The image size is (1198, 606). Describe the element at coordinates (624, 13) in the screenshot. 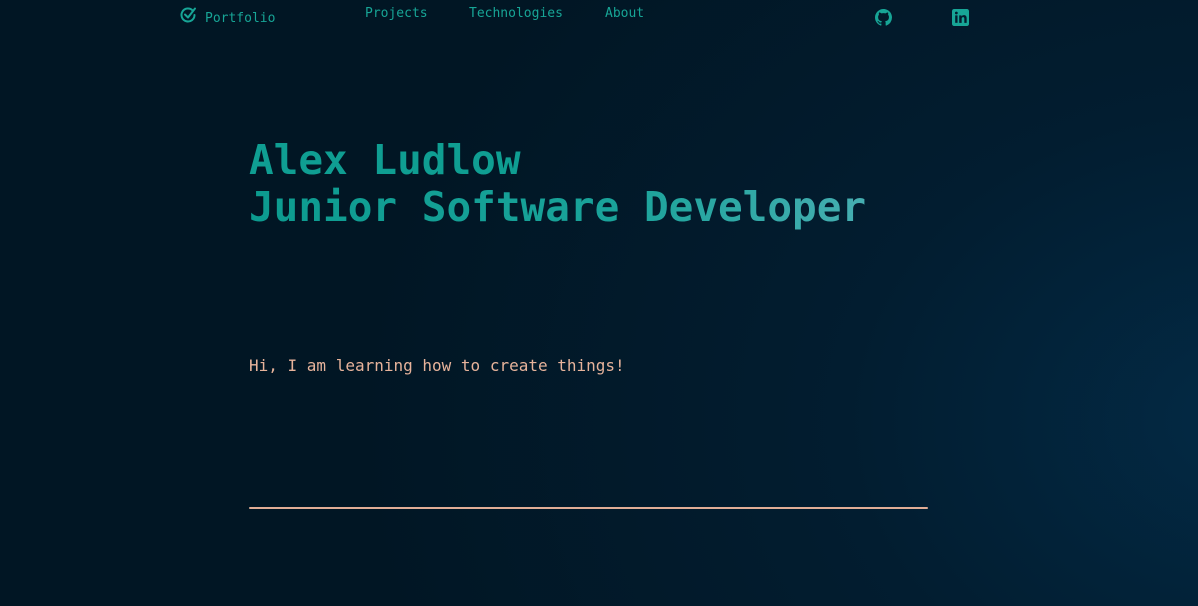

I see `nav-link-about: About` at that location.